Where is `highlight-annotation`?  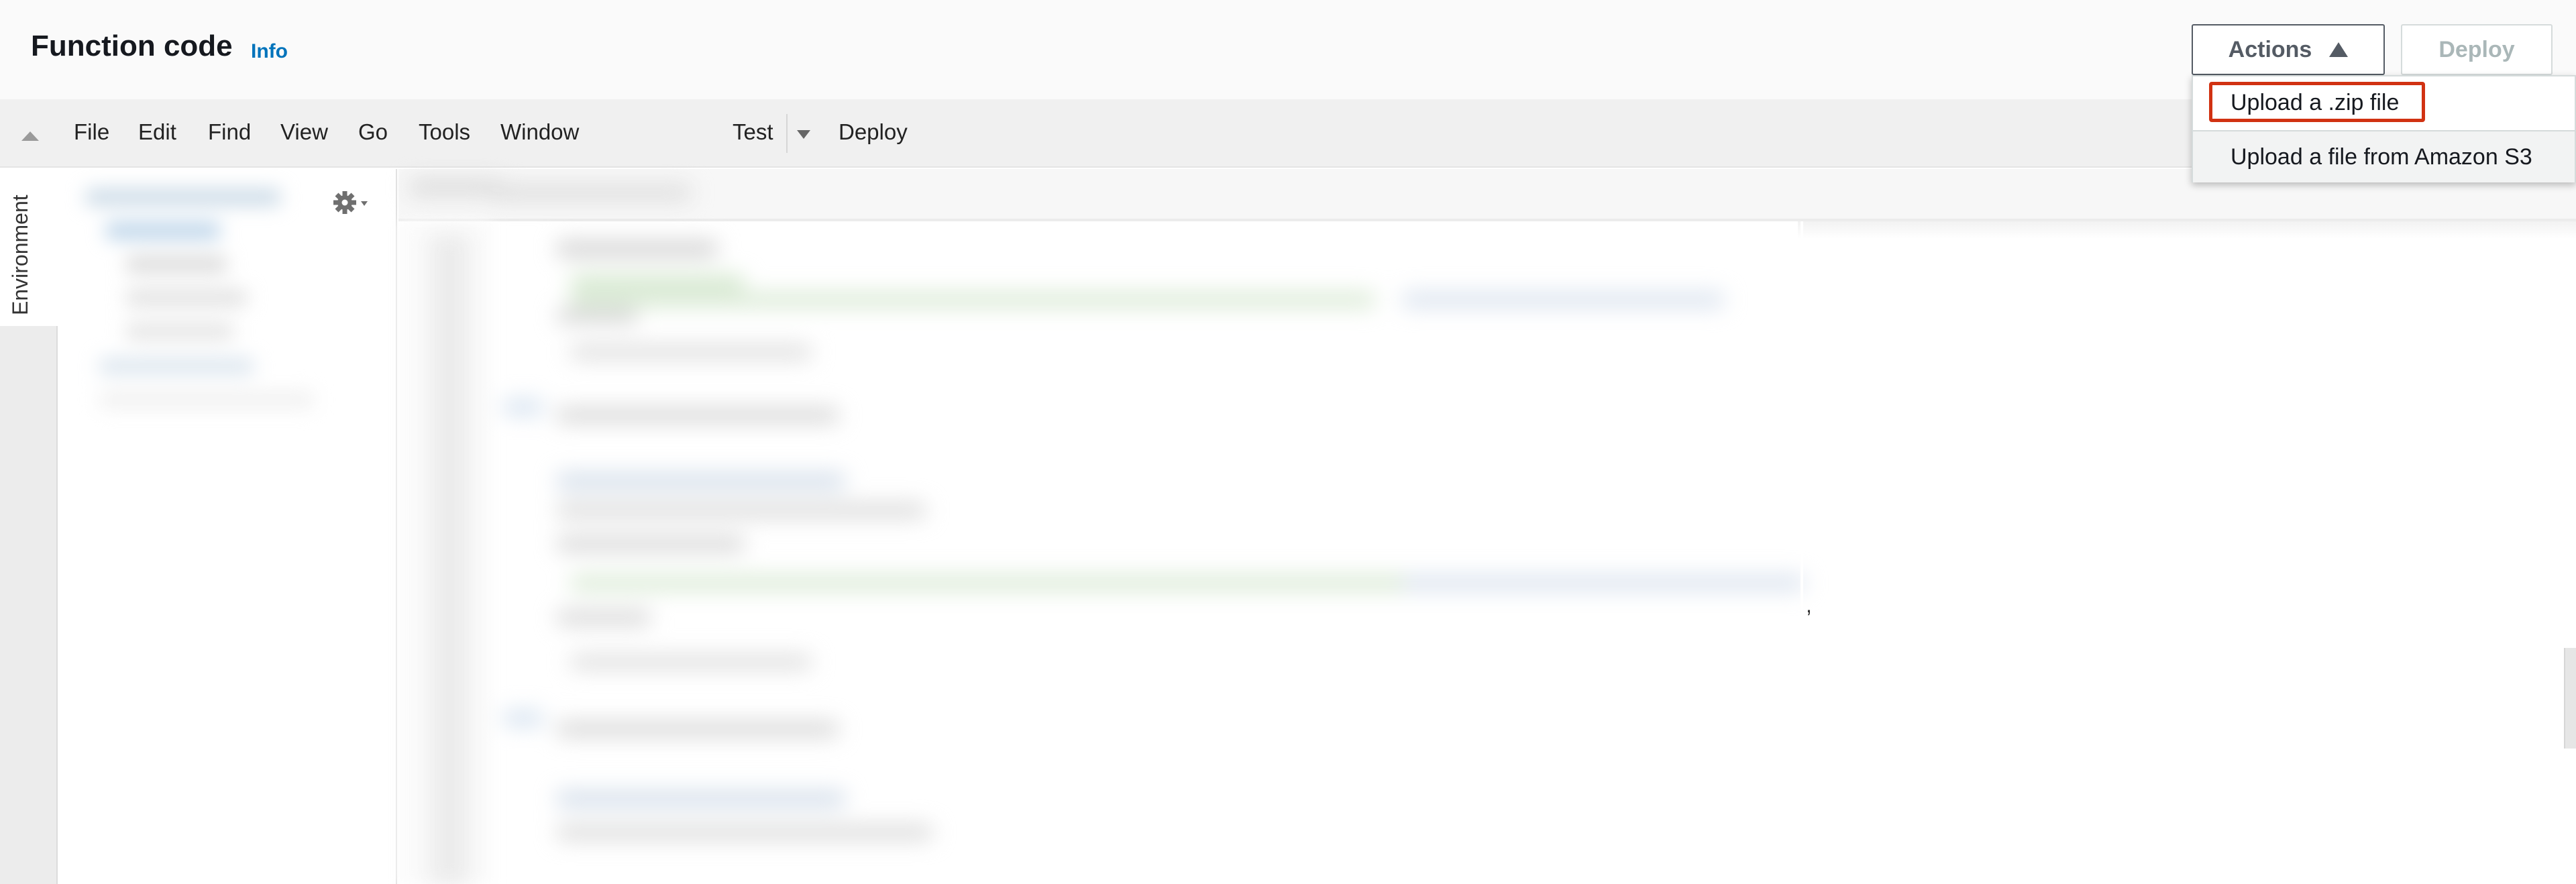 highlight-annotation is located at coordinates (2317, 102).